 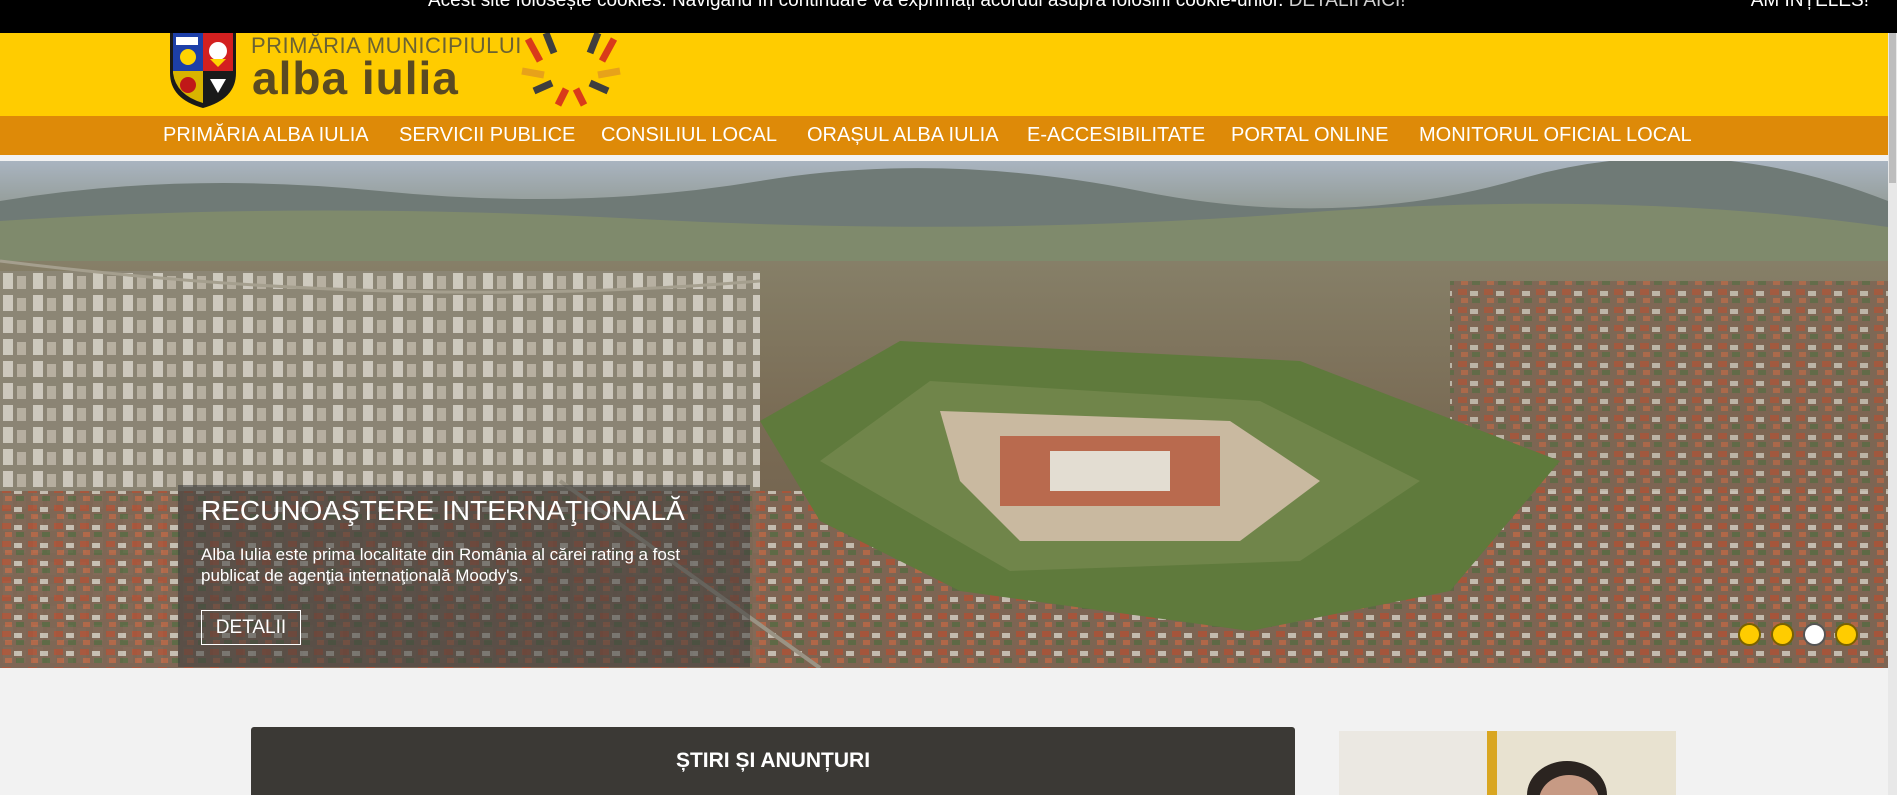 I want to click on portrait-image, so click(x=1507, y=763).